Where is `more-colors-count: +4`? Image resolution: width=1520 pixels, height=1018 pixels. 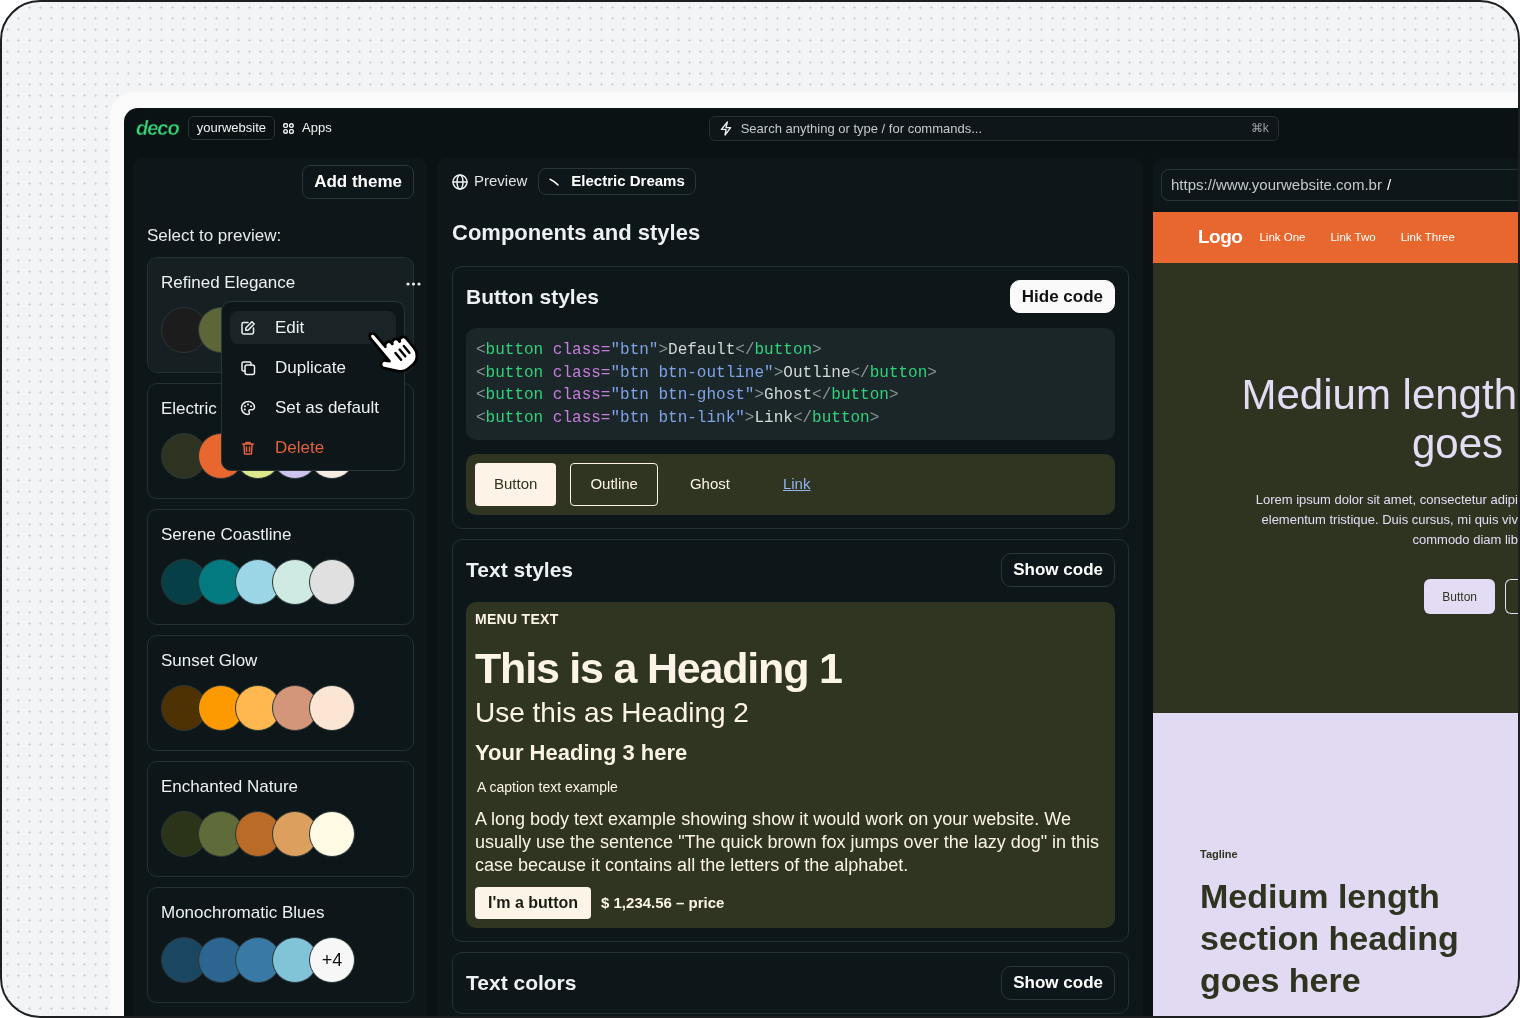
more-colors-count: +4 is located at coordinates (332, 960).